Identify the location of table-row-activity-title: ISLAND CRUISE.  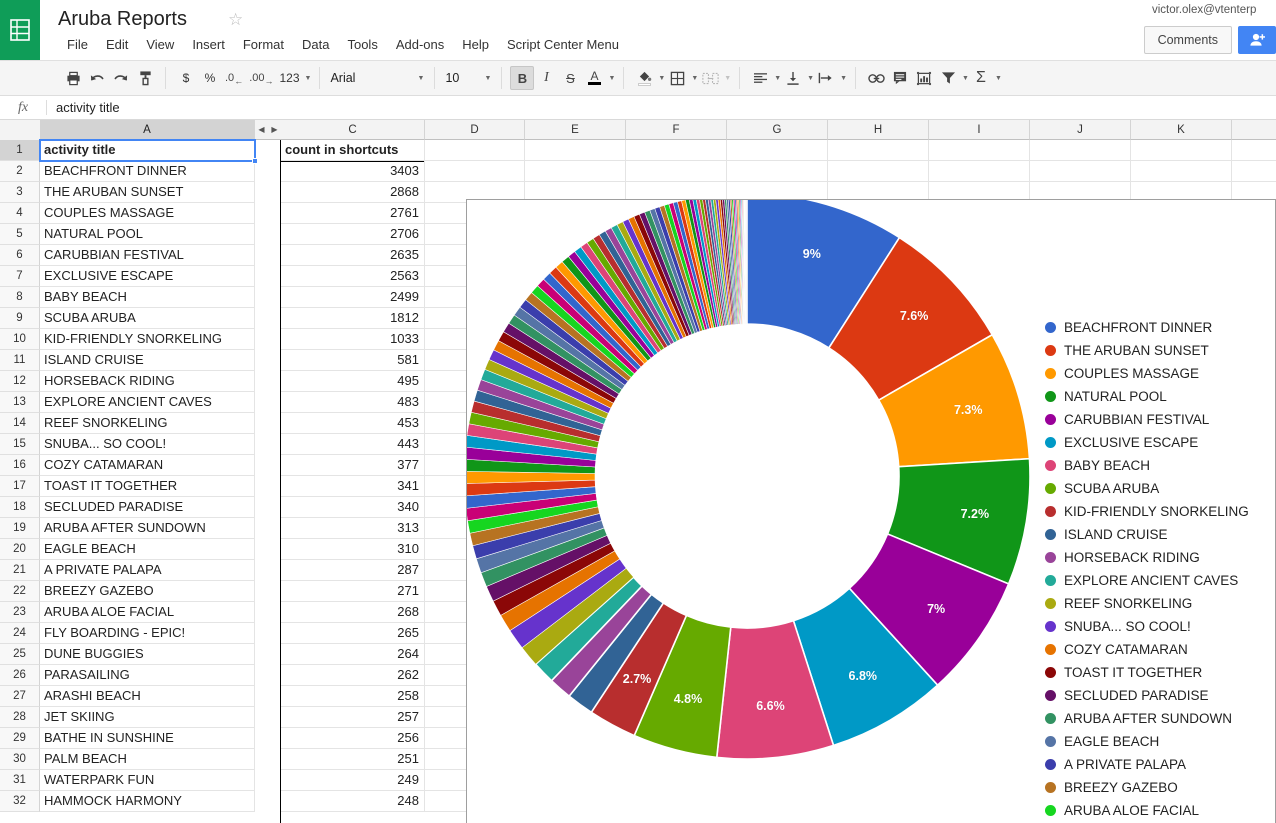
(147, 360).